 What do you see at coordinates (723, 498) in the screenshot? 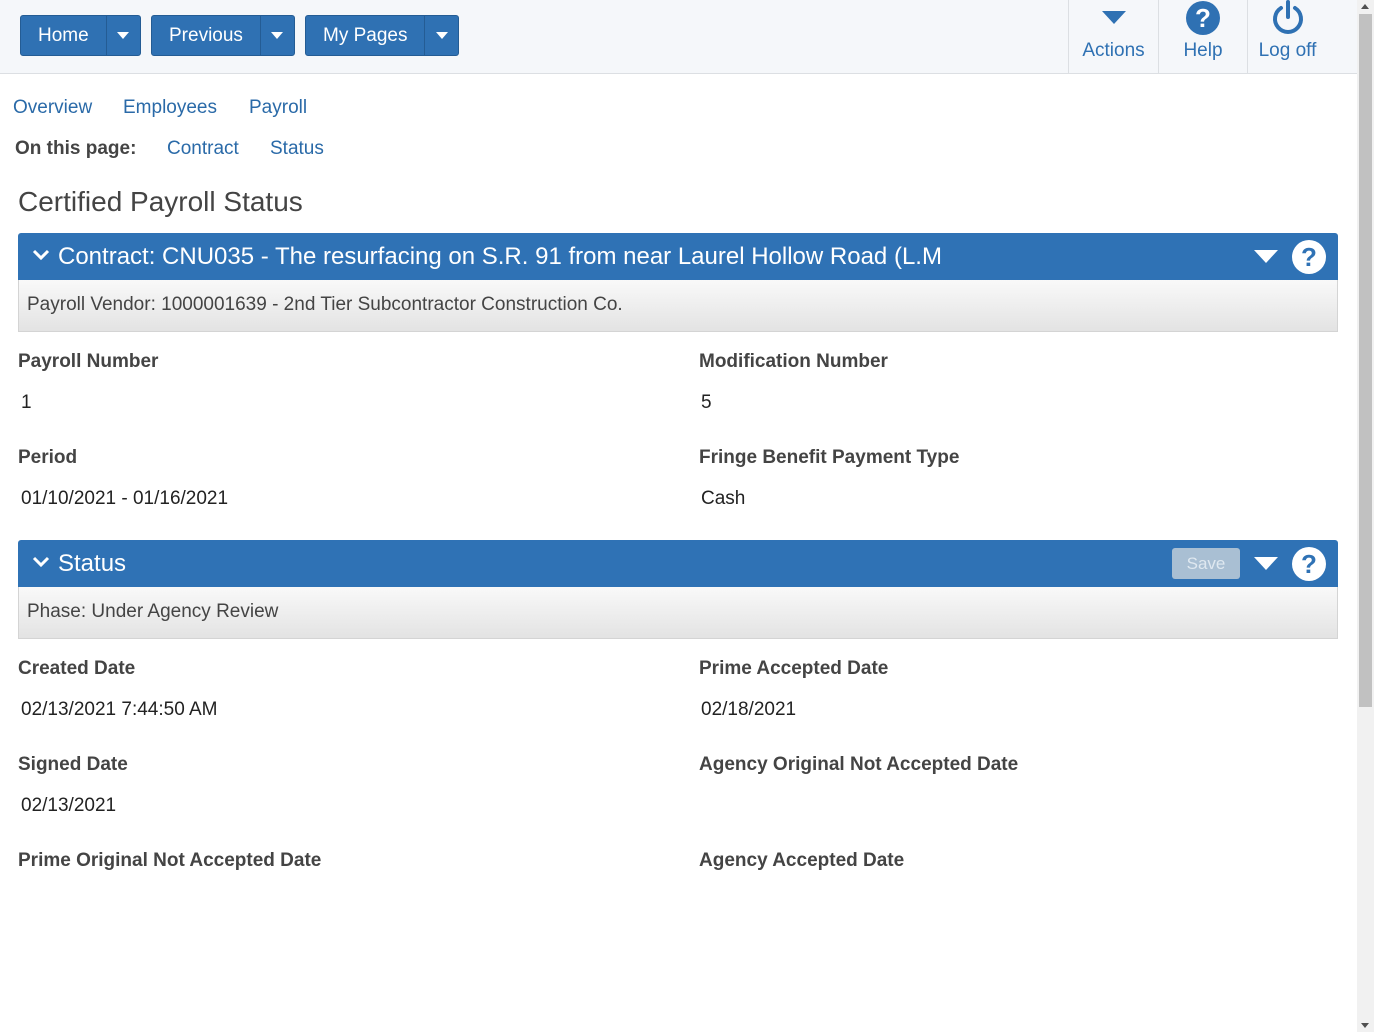
I see `fringe-benefit-value: Cash` at bounding box center [723, 498].